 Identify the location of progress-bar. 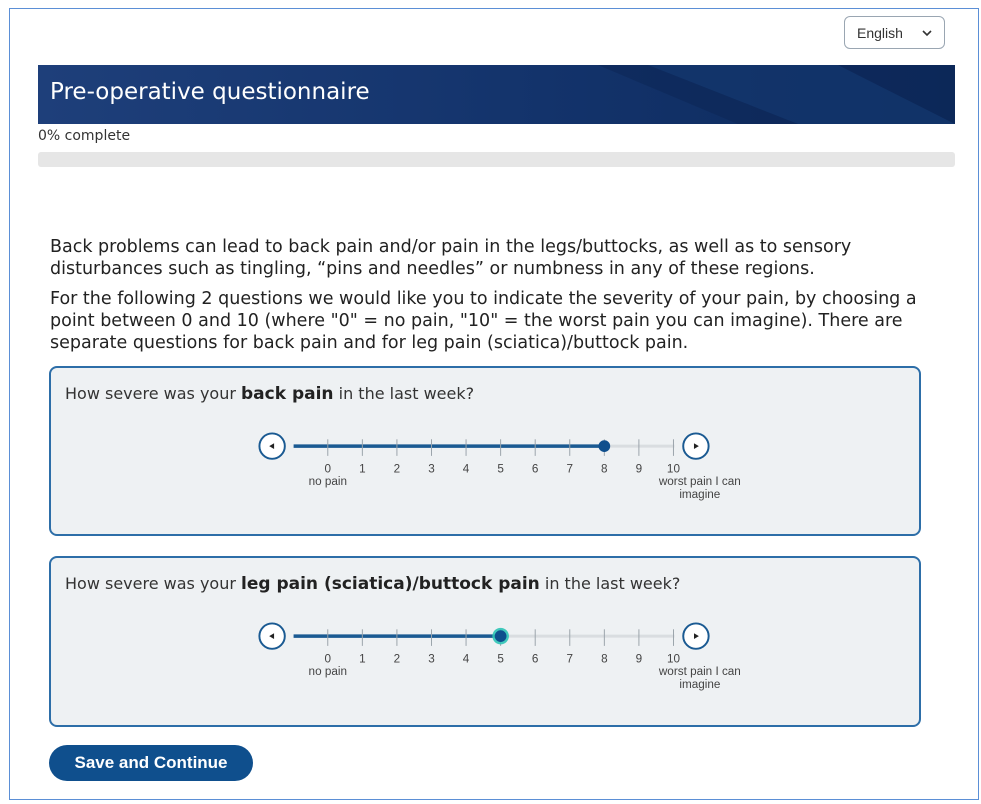
(496, 159).